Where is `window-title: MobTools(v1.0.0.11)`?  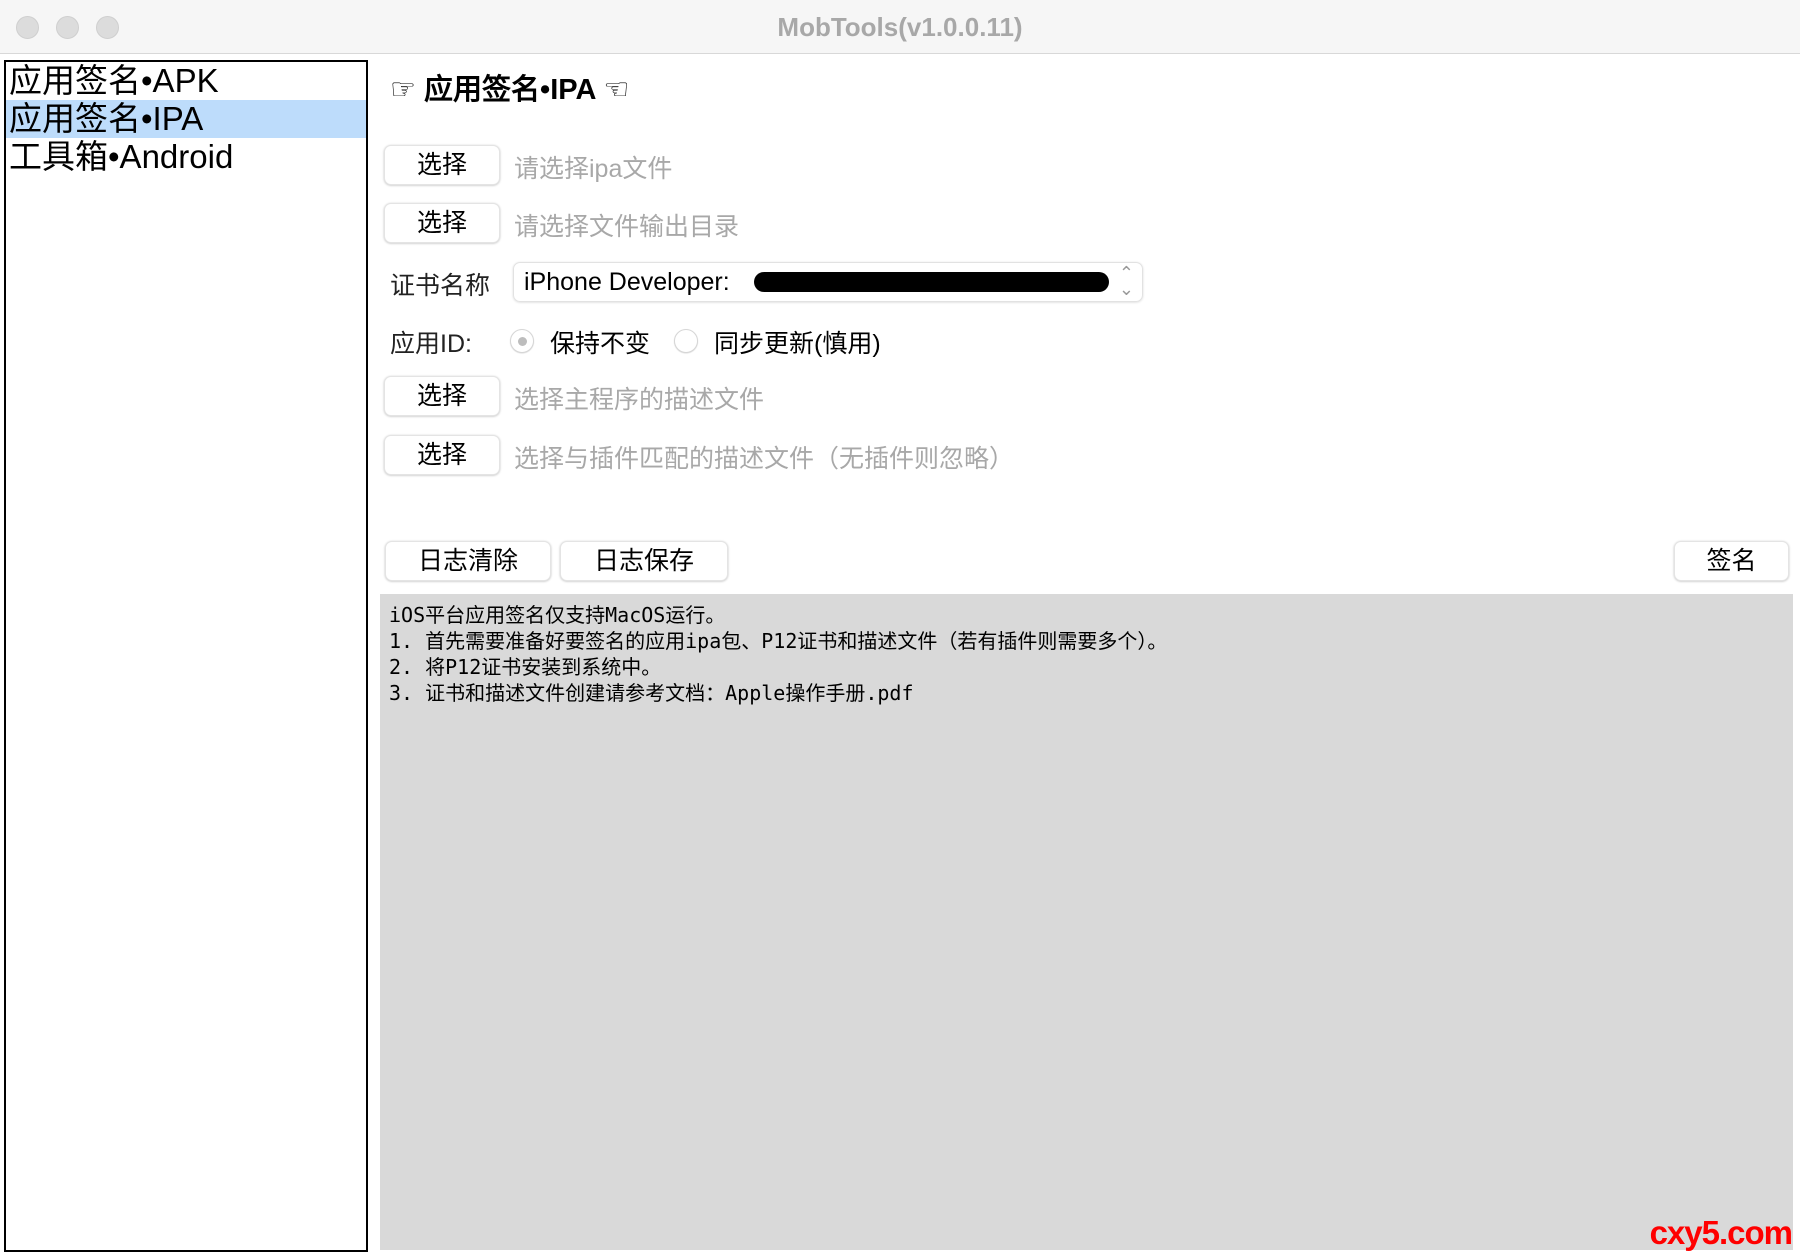 window-title: MobTools(v1.0.0.11) is located at coordinates (900, 27).